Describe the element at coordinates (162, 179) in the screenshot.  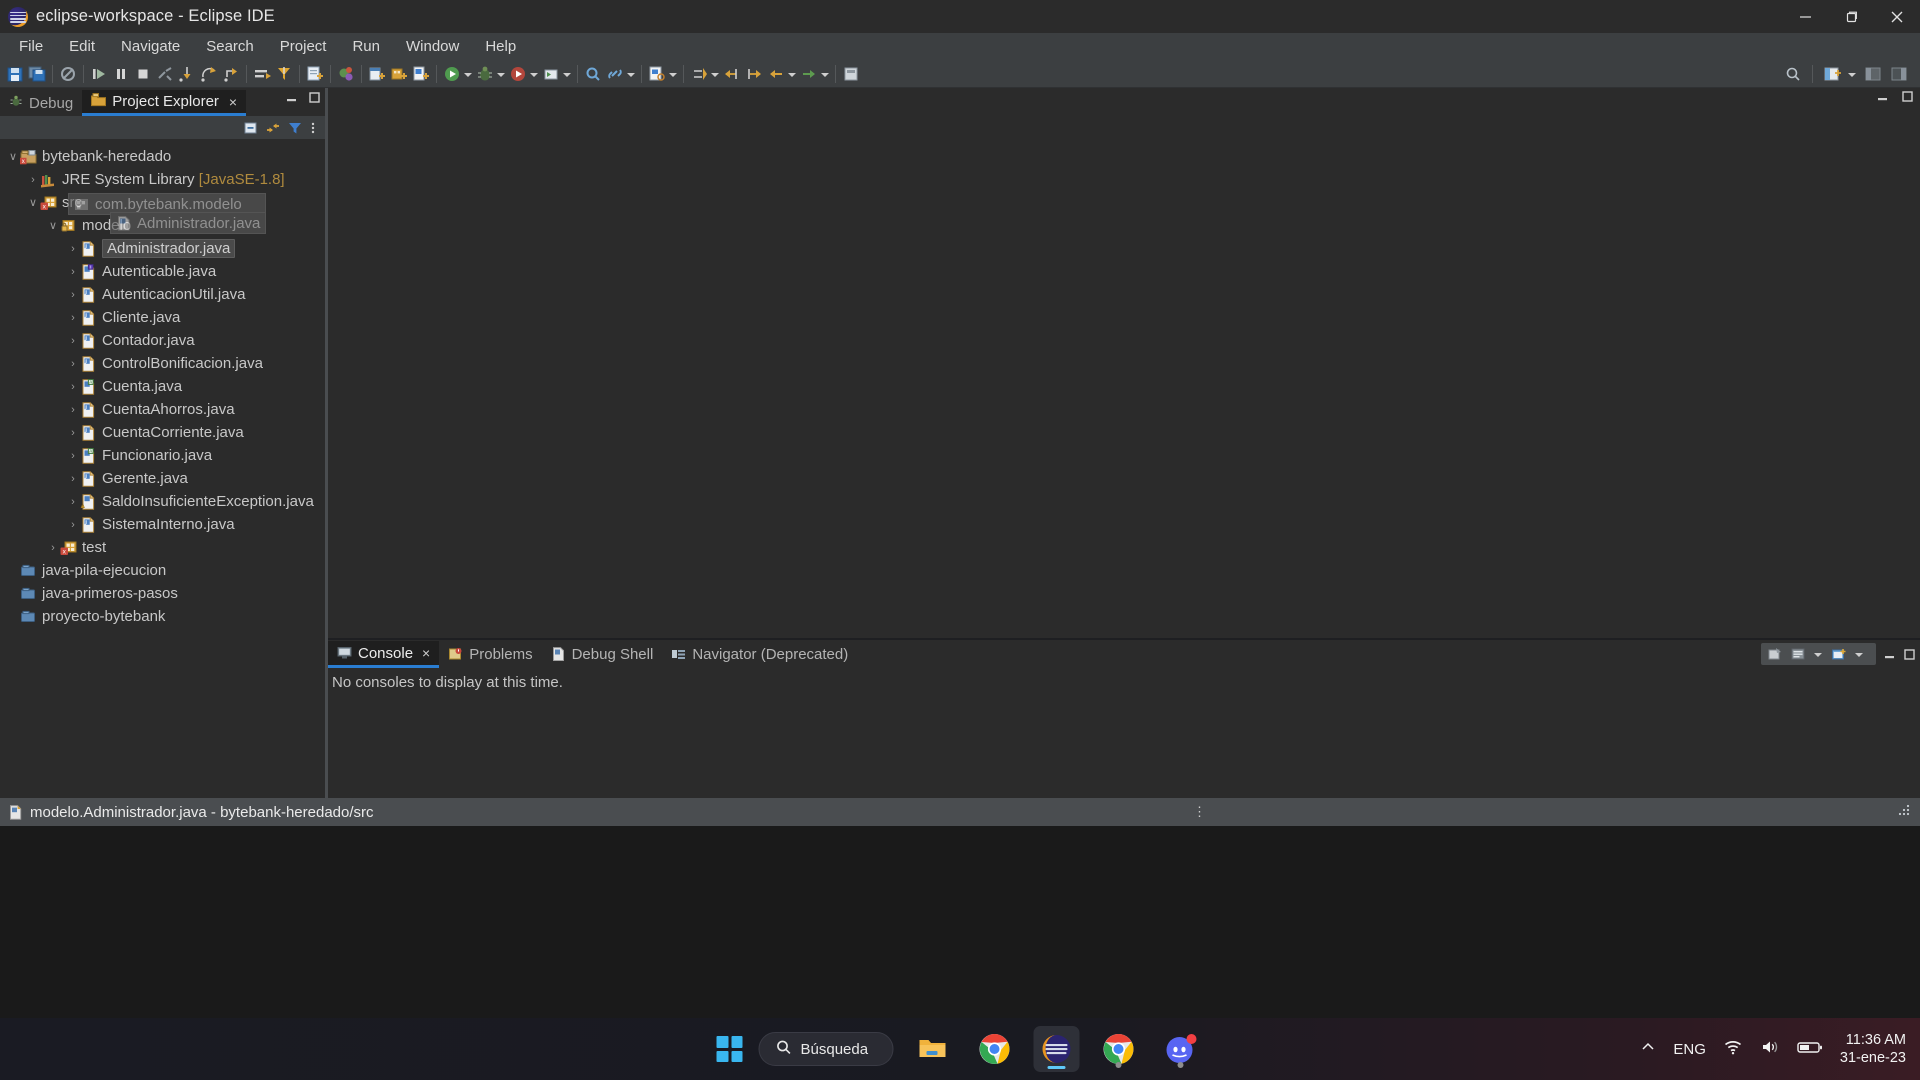
I see `tree-item-jre-system-library: › JRE System Library [JavaSE-1.8]` at that location.